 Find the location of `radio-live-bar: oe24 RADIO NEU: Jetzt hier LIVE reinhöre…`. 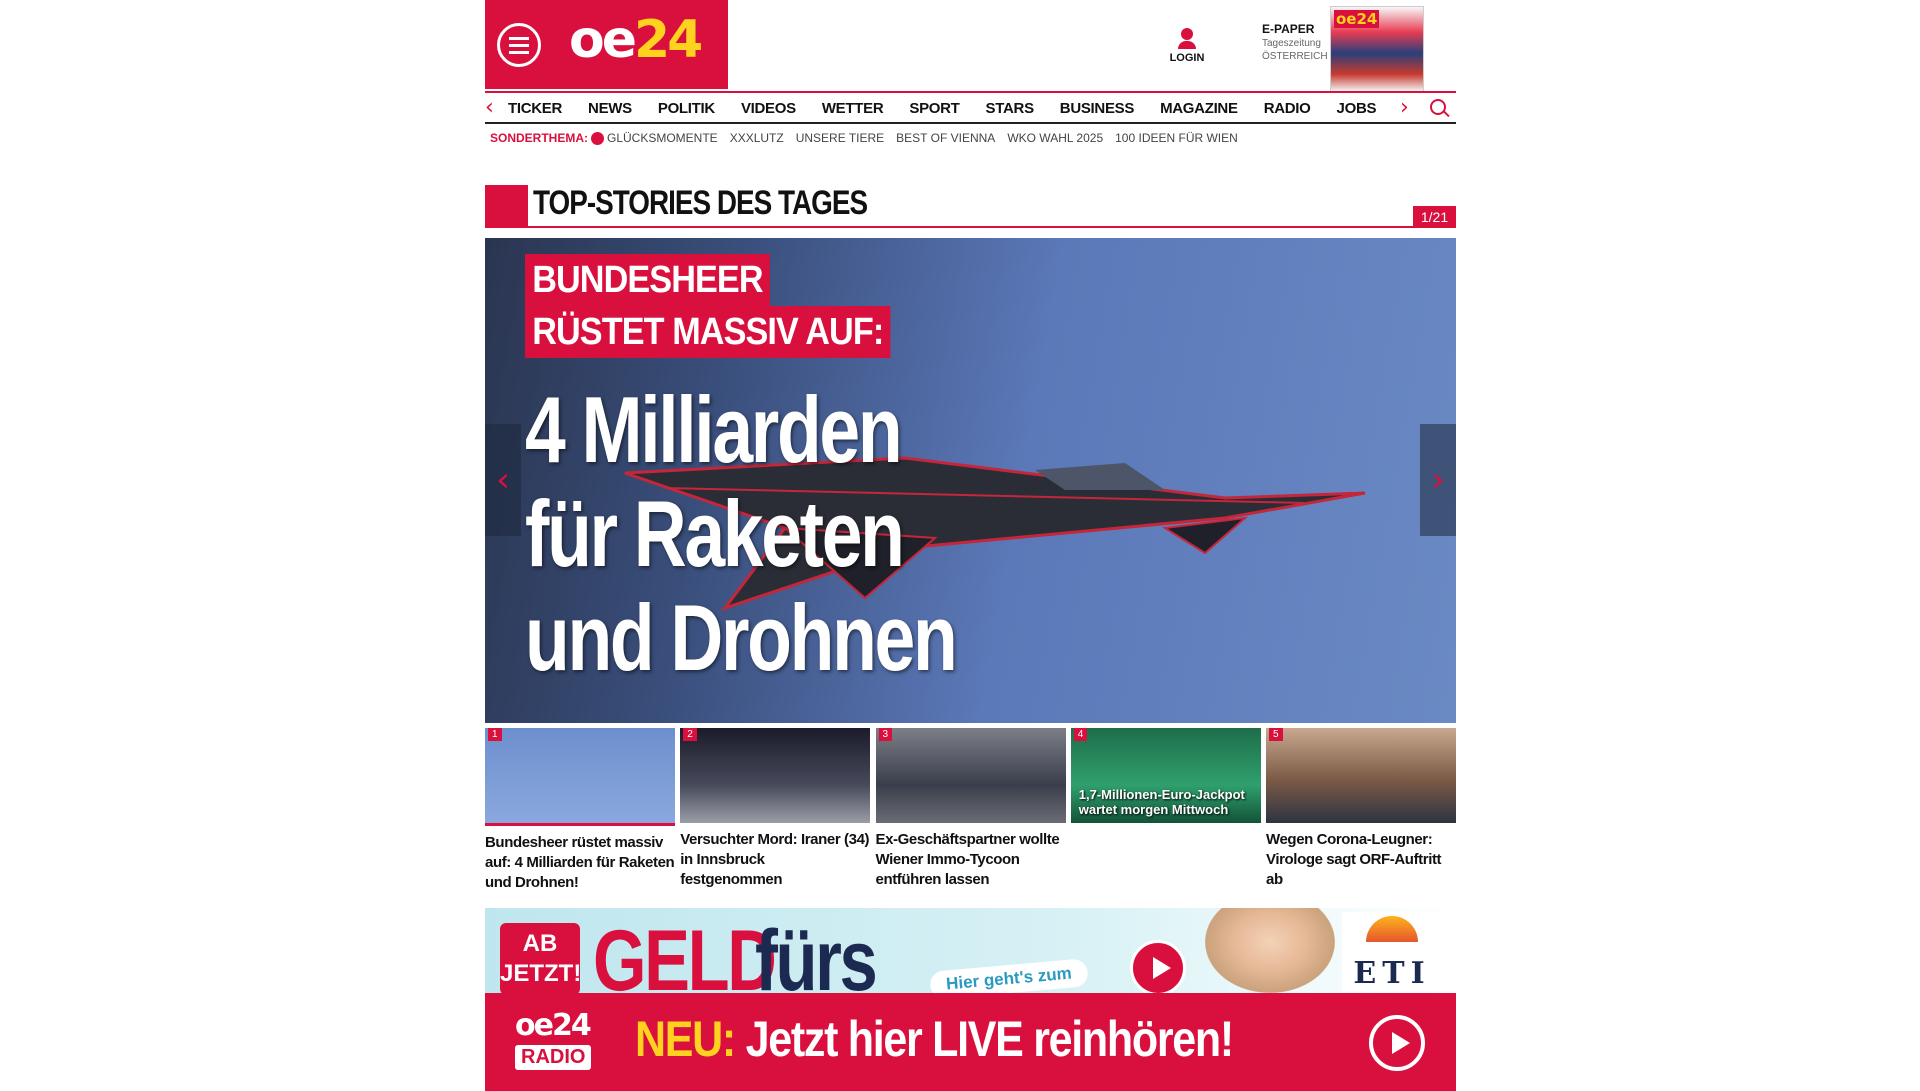

radio-live-bar: oe24 RADIO NEU: Jetzt hier LIVE reinhöre… is located at coordinates (970, 1042).